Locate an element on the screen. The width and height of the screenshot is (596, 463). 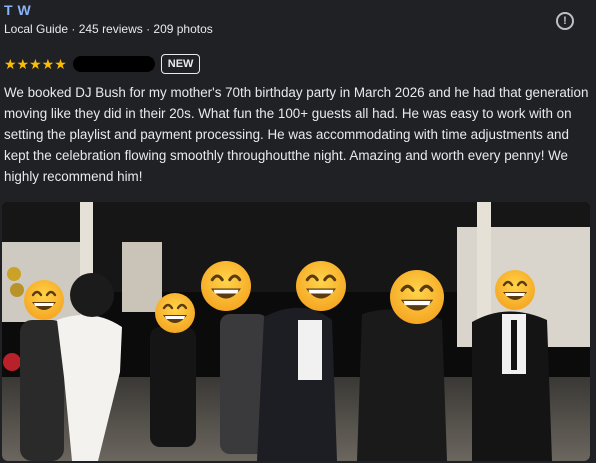
new-badge: NEW is located at coordinates (180, 64).